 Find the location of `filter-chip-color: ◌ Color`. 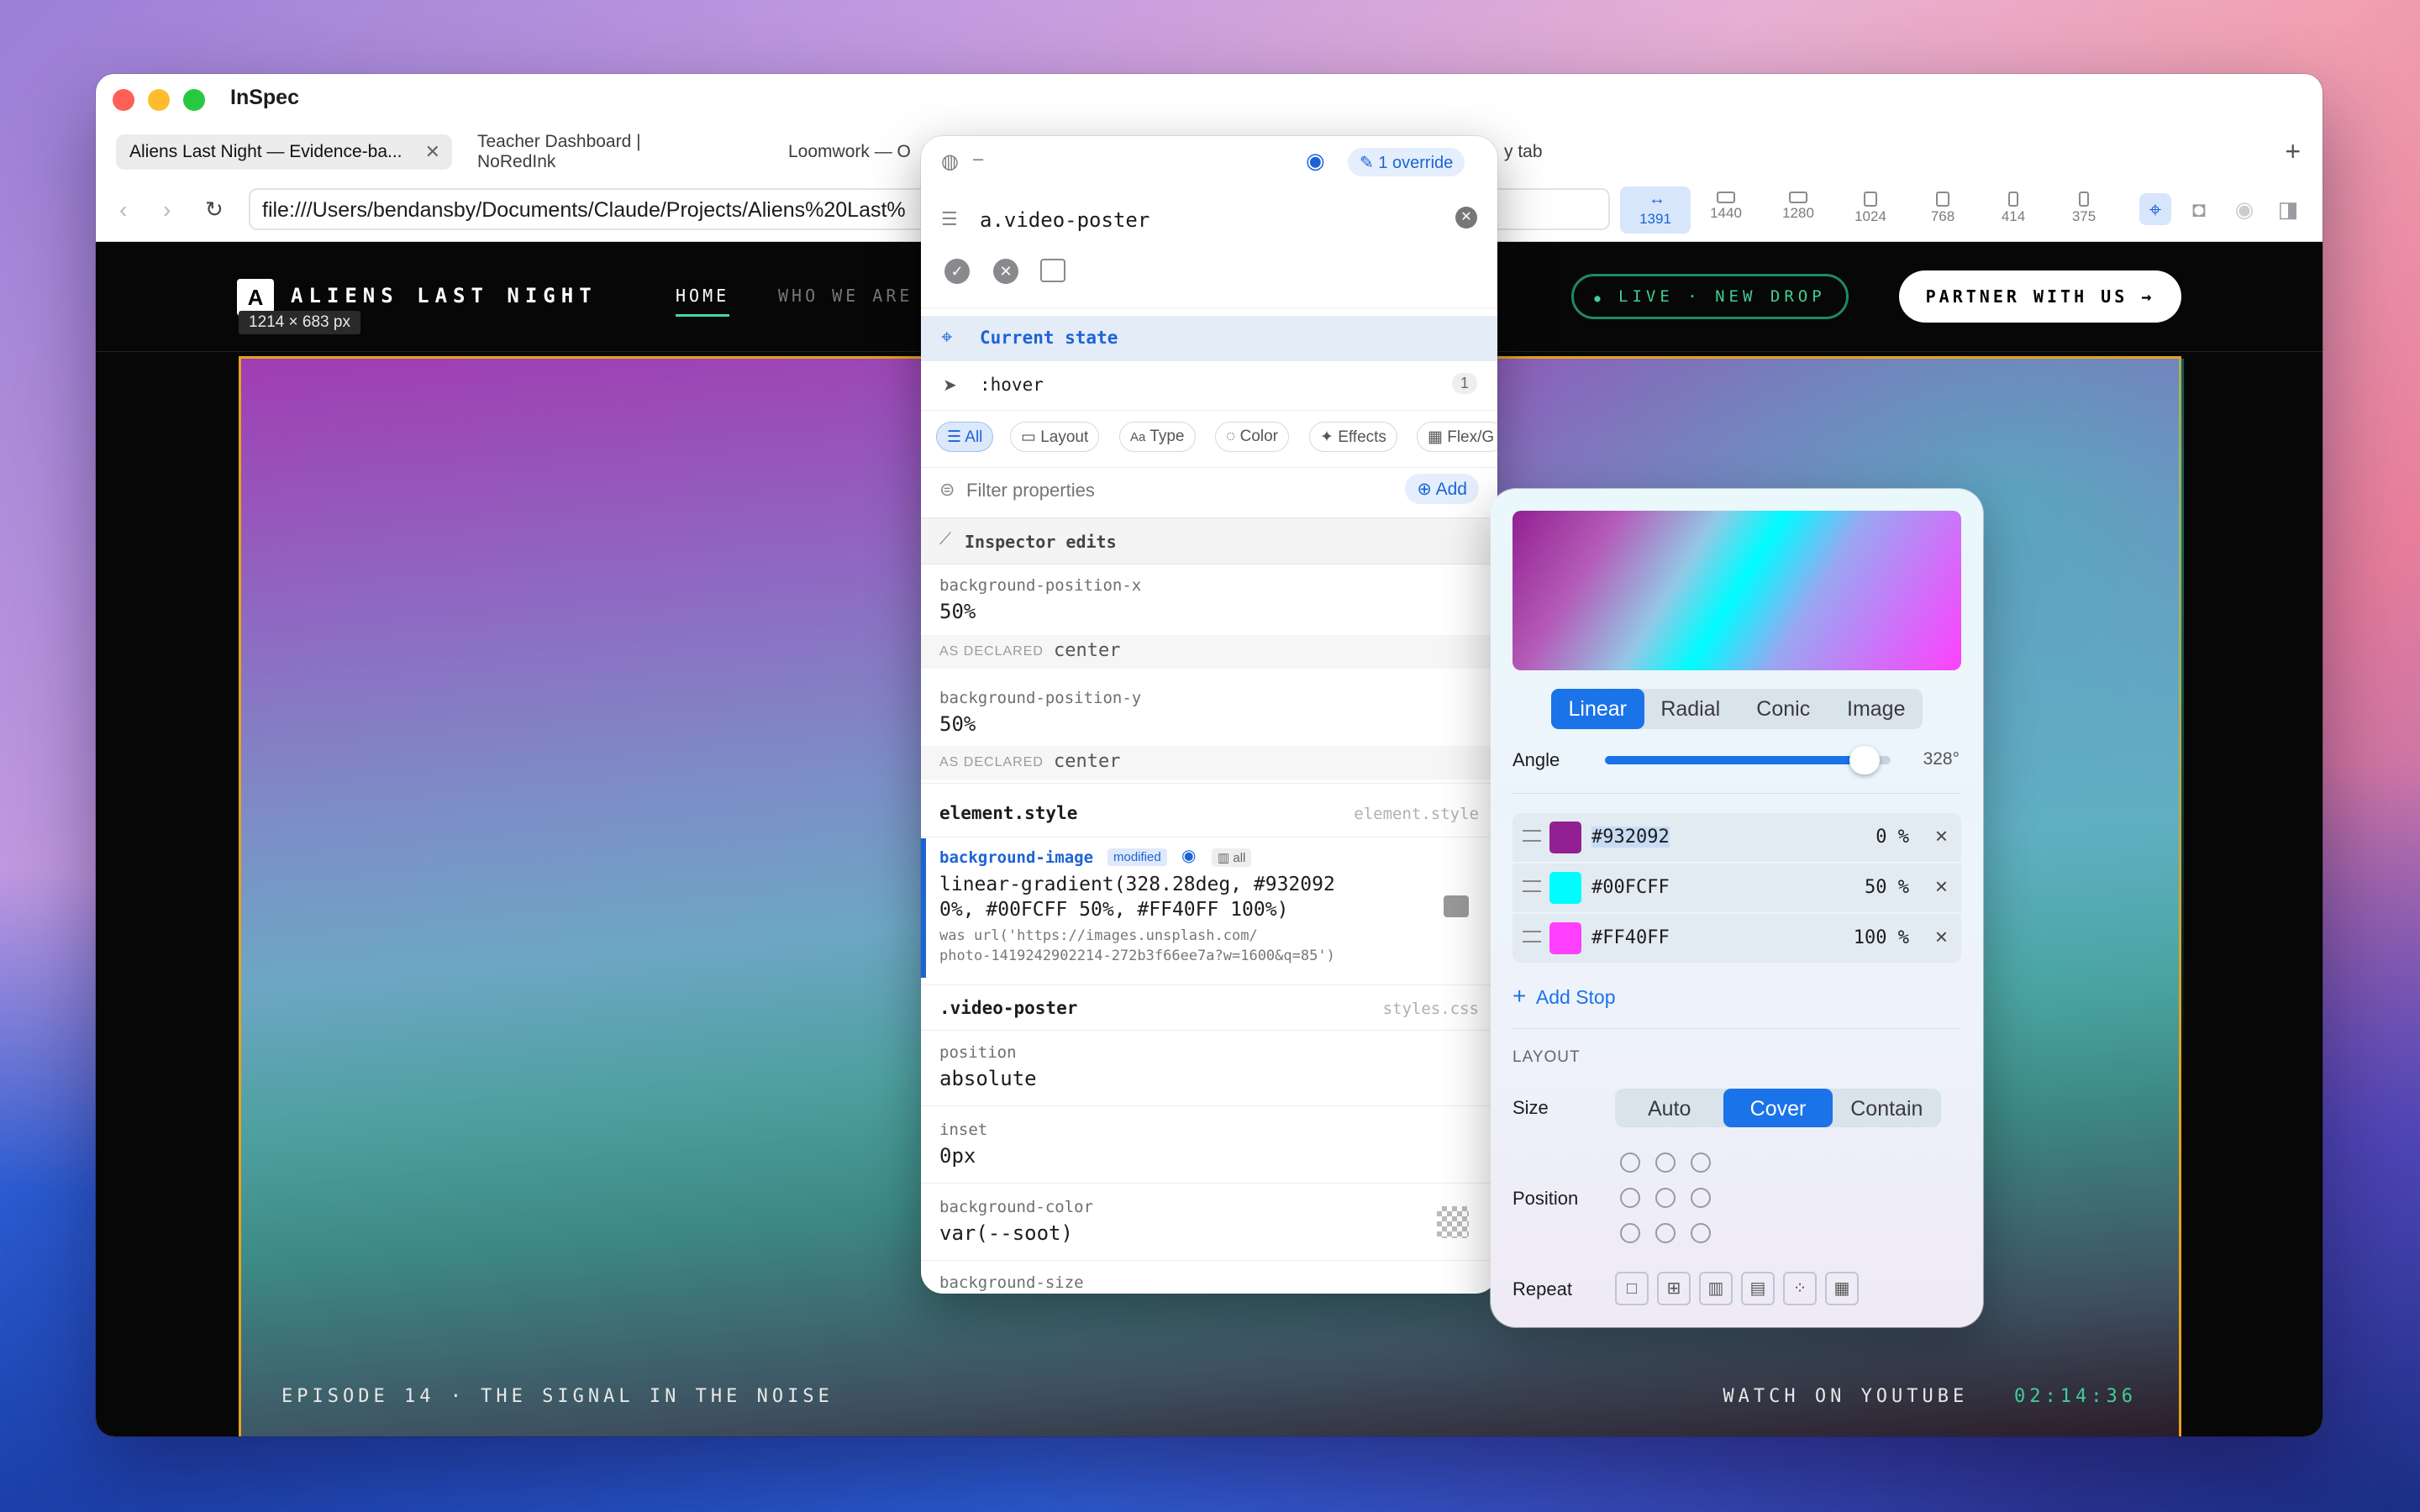

filter-chip-color: ◌ Color is located at coordinates (1252, 437).